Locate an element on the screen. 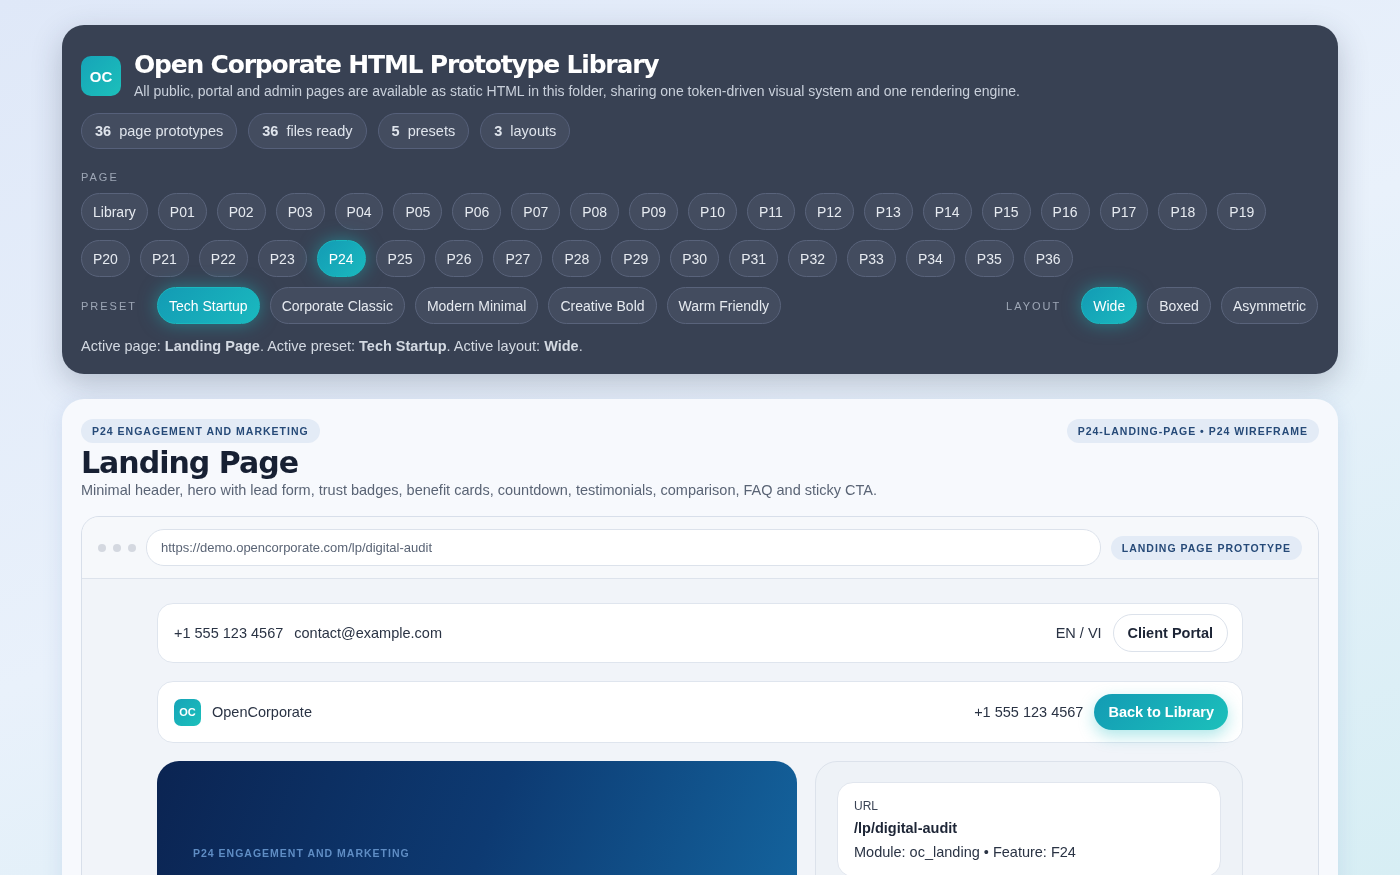 The image size is (1400, 875). page-pill: P04 is located at coordinates (359, 211).